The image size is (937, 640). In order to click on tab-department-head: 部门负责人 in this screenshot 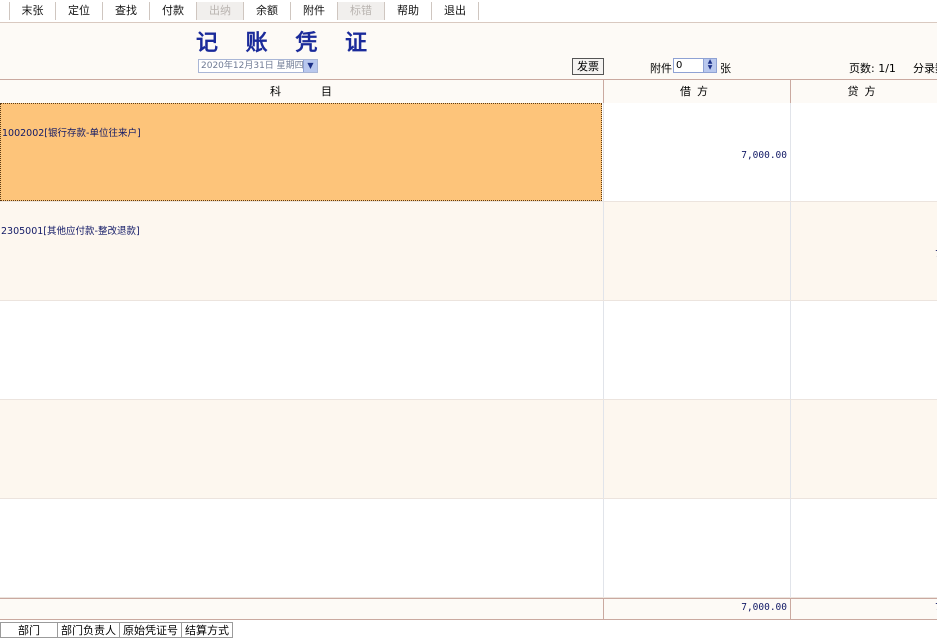, I will do `click(88, 630)`.